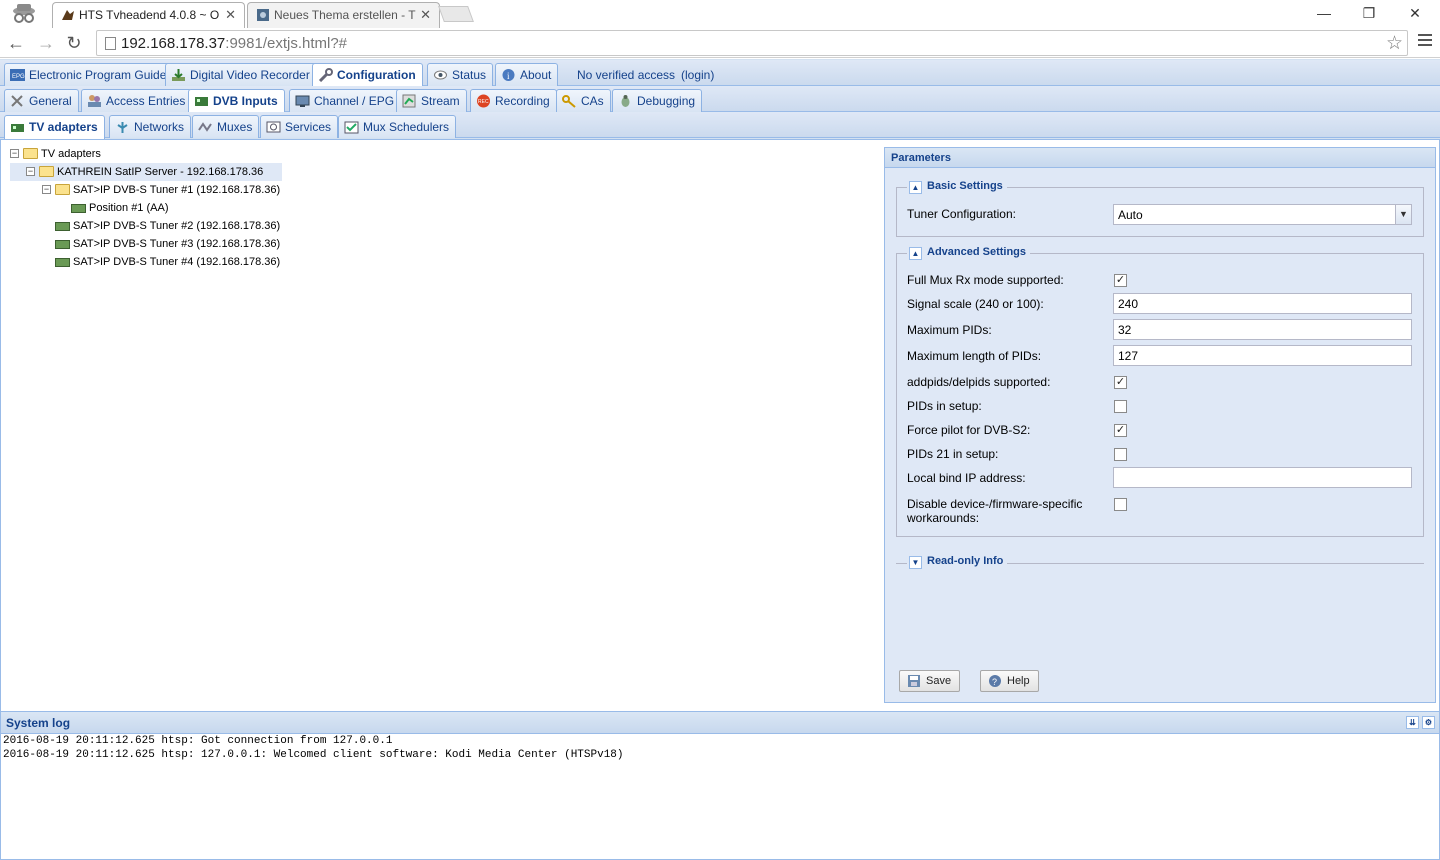 This screenshot has width=1440, height=860. What do you see at coordinates (205, 127) in the screenshot?
I see `mux-icon` at bounding box center [205, 127].